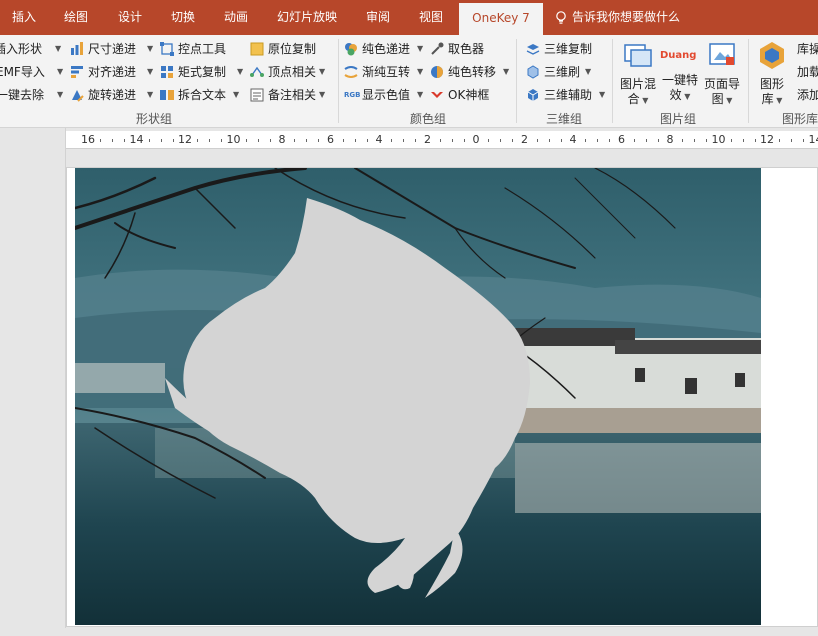 The image size is (818, 636). Describe the element at coordinates (130, 17) in the screenshot. I see `tab-design: 设计` at that location.